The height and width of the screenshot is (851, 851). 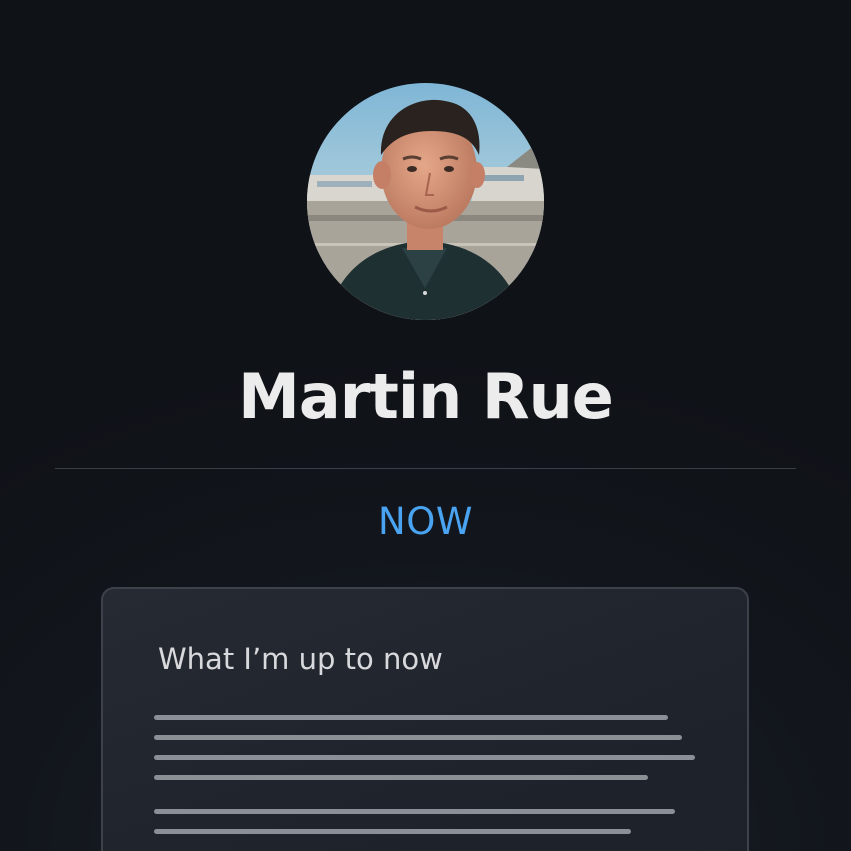 What do you see at coordinates (300, 659) in the screenshot?
I see `card-title: What I’m up to now` at bounding box center [300, 659].